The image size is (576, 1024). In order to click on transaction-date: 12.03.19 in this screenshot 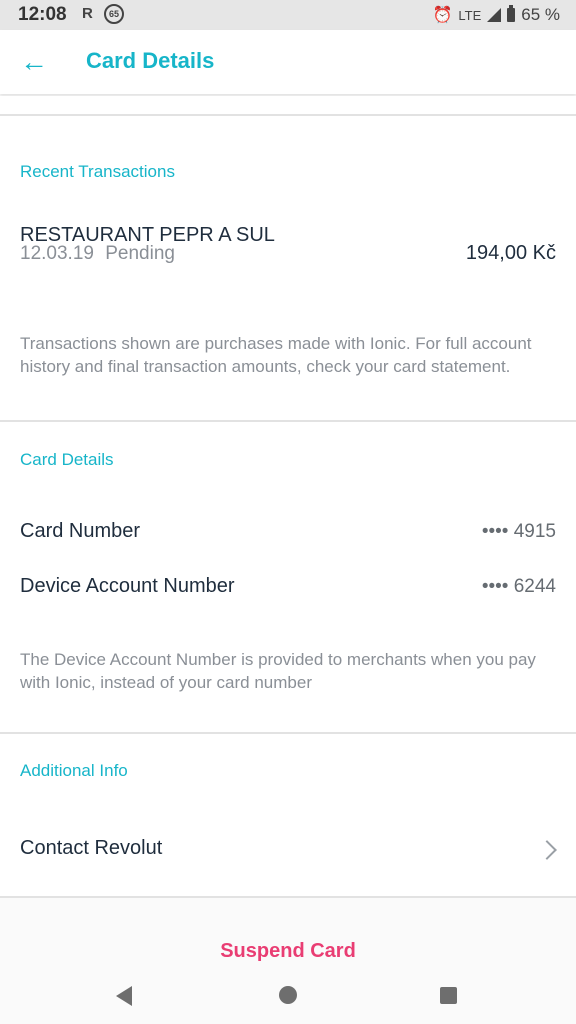, I will do `click(57, 253)`.